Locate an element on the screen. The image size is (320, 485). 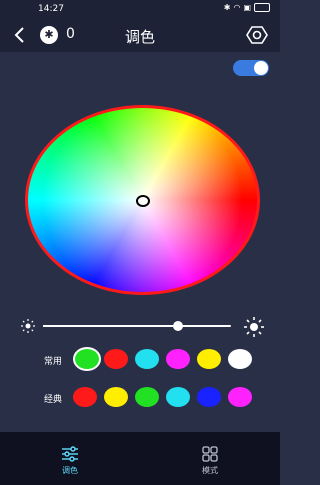
header: ✱ 0 调色 is located at coordinates (140, 35).